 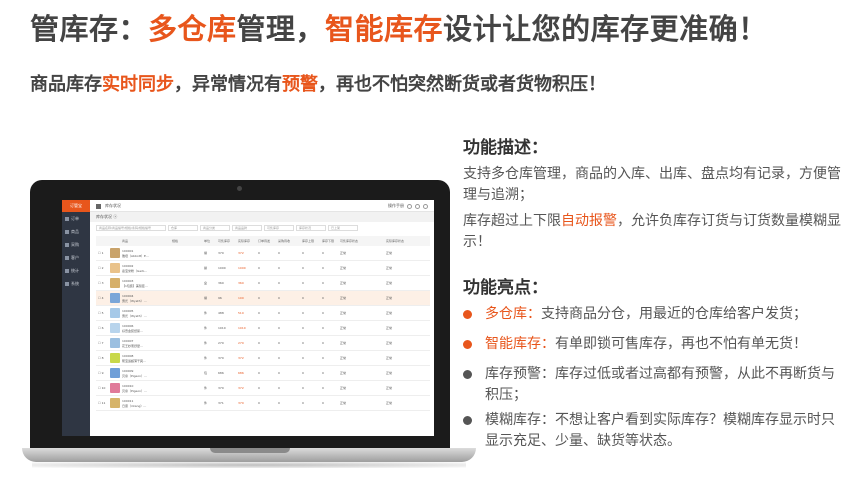 What do you see at coordinates (311, 228) in the screenshot?
I see `filter-select: 库存状况` at bounding box center [311, 228].